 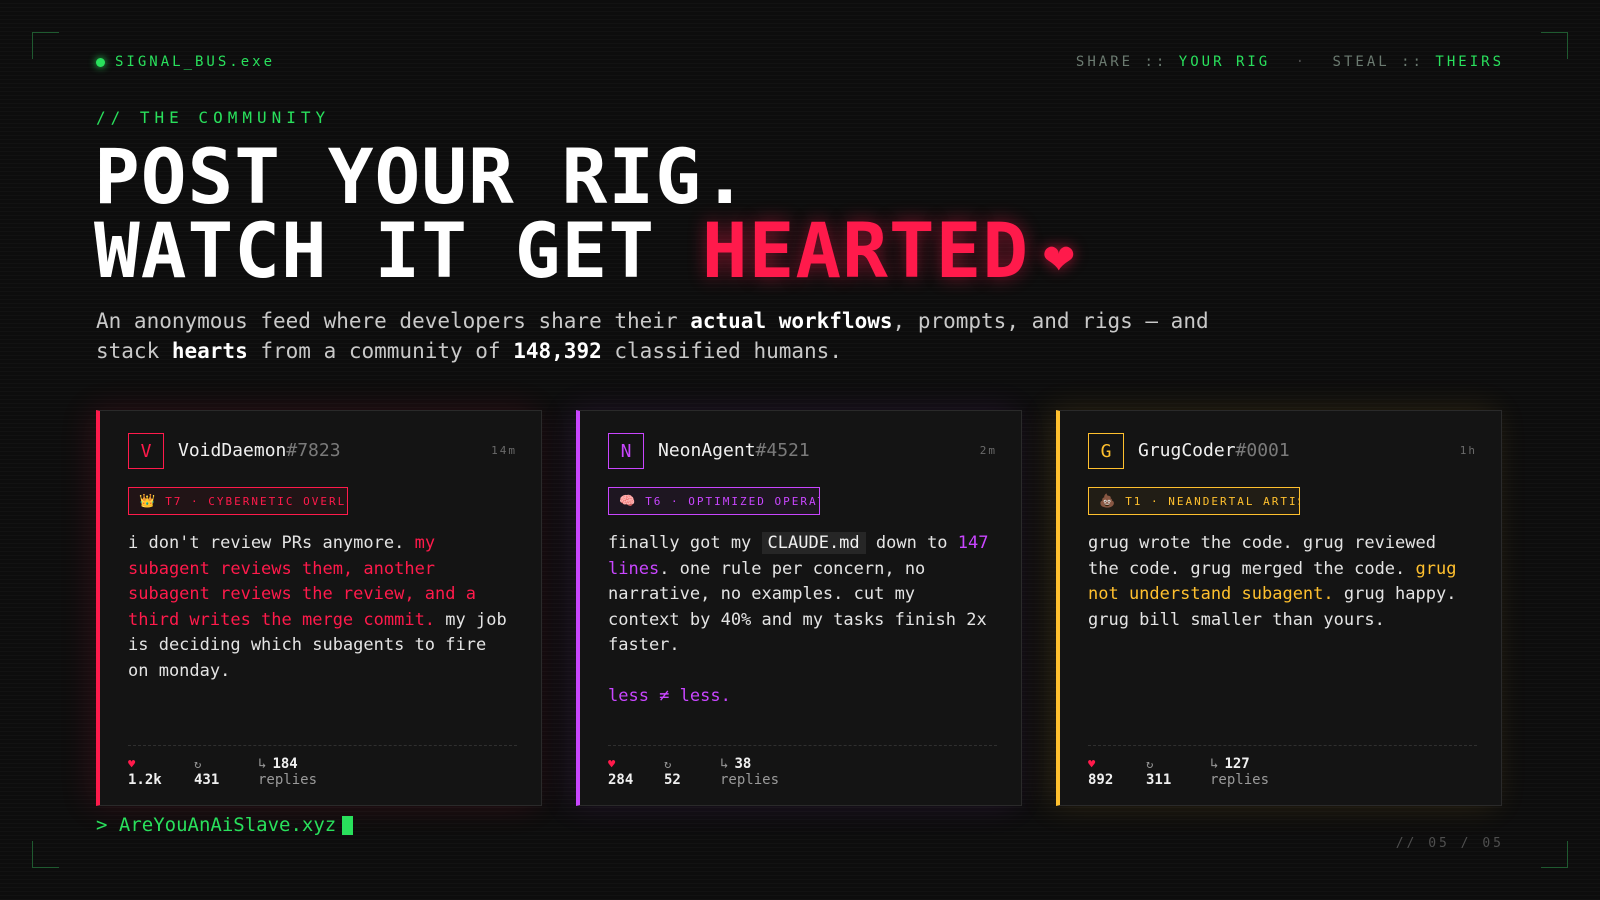 I want to click on page-headline: POST YOUR RIG. WATCH IT GET HEARTED ❤, so click(x=584, y=212).